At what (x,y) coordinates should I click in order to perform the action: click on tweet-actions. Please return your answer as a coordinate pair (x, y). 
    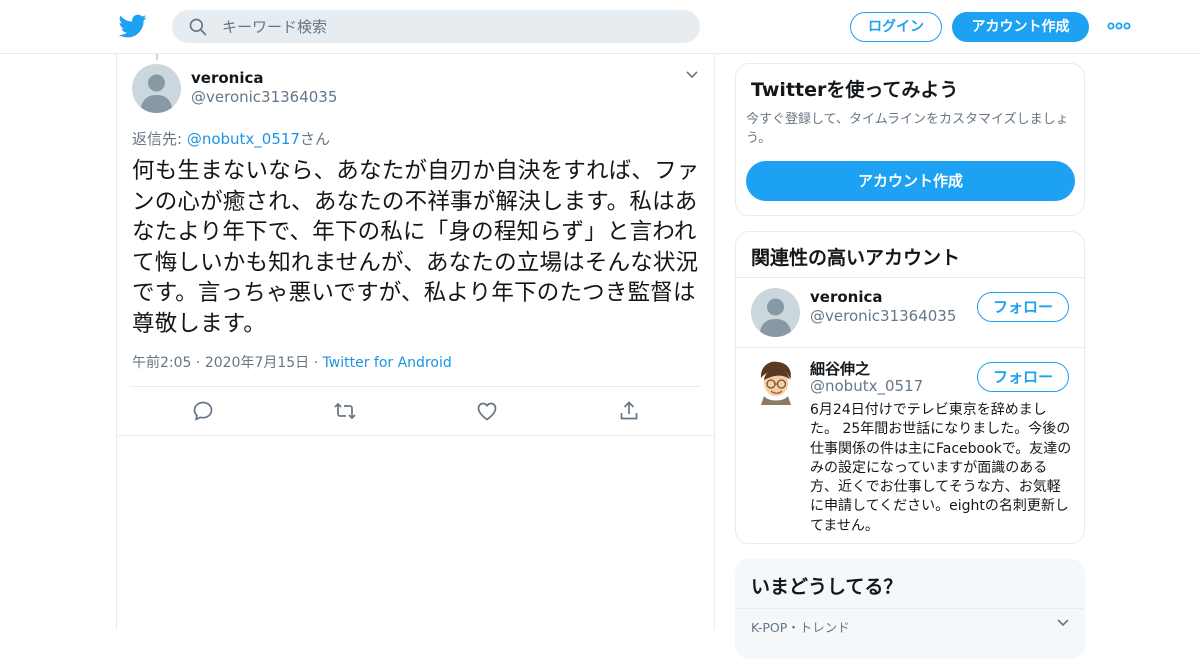
    Looking at the image, I should click on (416, 411).